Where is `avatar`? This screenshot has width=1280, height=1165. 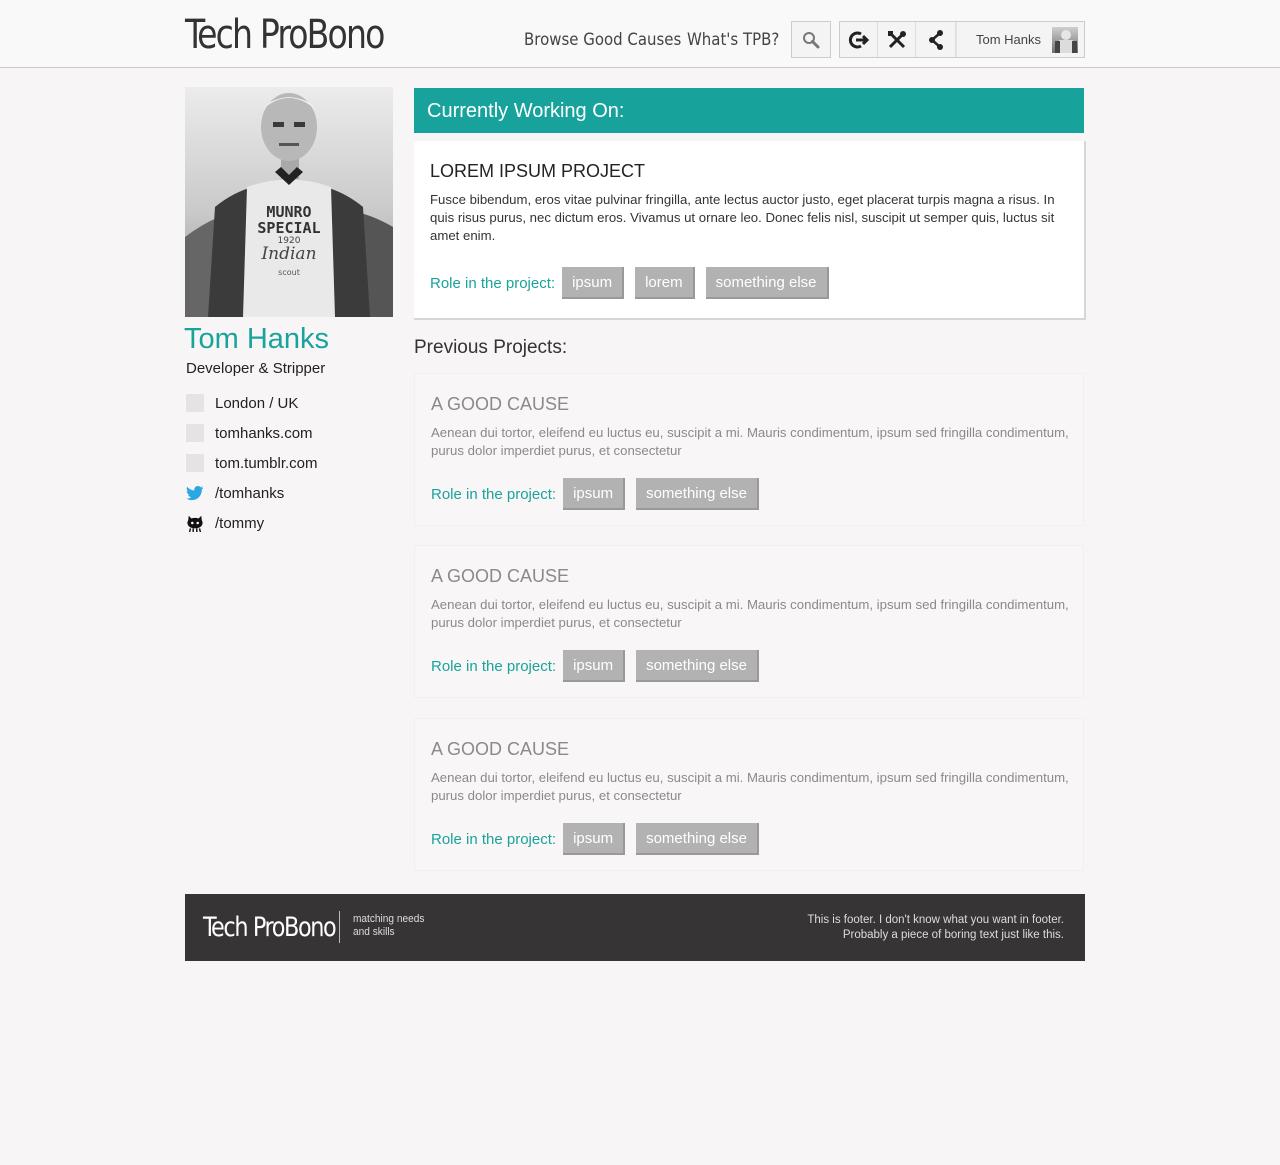 avatar is located at coordinates (1065, 39).